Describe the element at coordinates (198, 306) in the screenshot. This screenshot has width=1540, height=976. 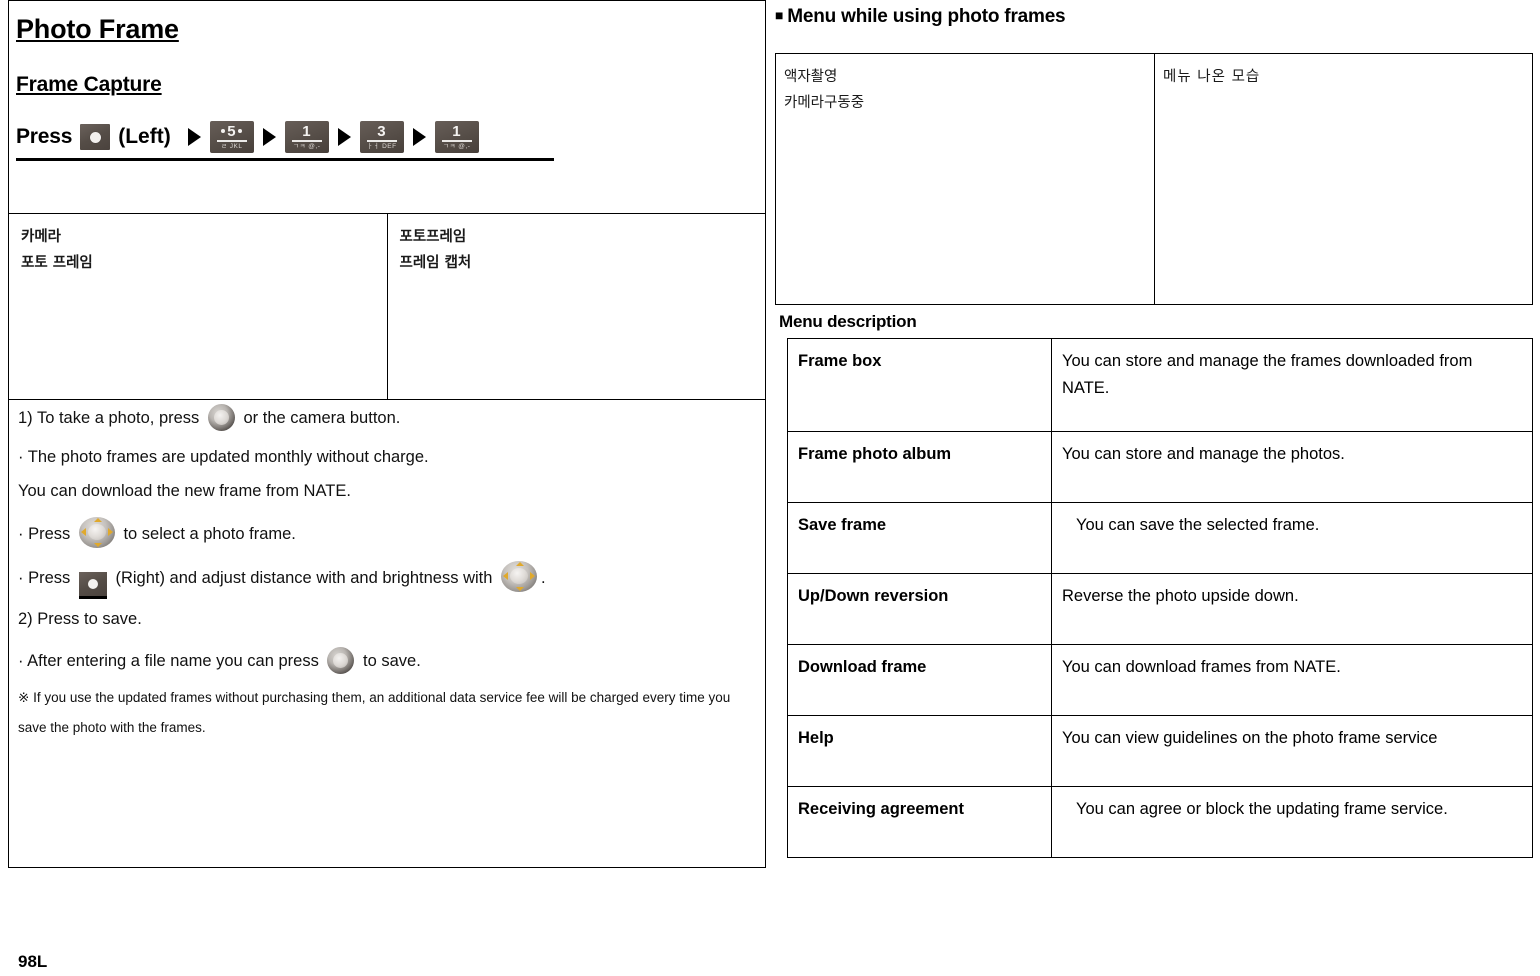
I see `screen-cell-camera: 카메라 포토 프레임` at that location.